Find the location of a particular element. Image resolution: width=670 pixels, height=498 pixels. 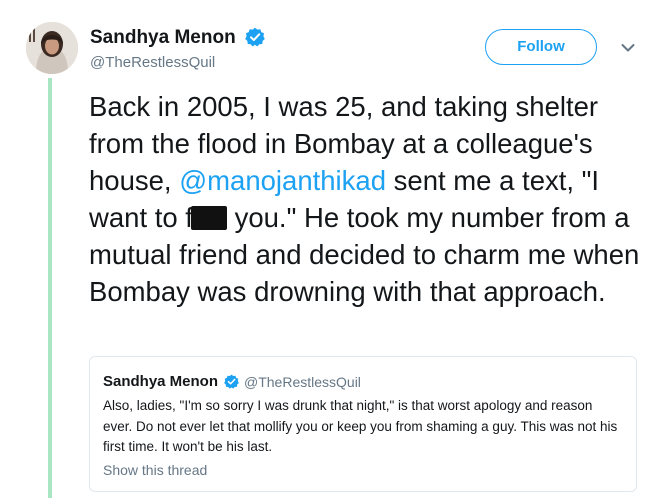

redaction-mark is located at coordinates (208, 218).